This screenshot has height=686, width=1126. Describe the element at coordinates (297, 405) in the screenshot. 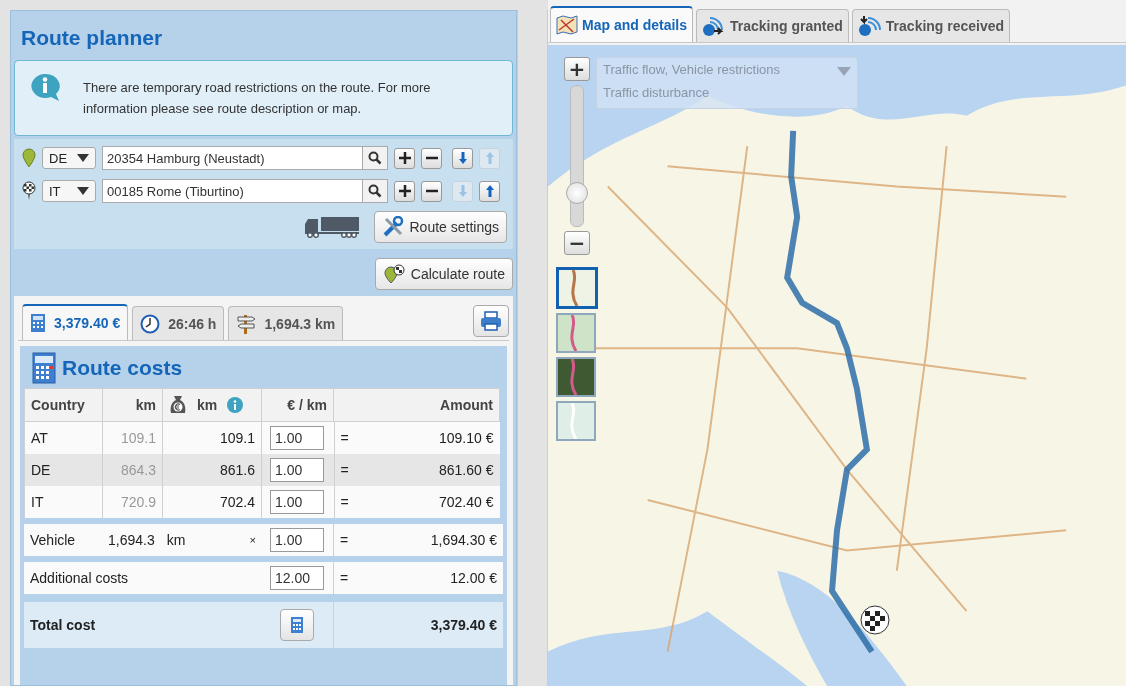

I see `column-header: € / km` at that location.